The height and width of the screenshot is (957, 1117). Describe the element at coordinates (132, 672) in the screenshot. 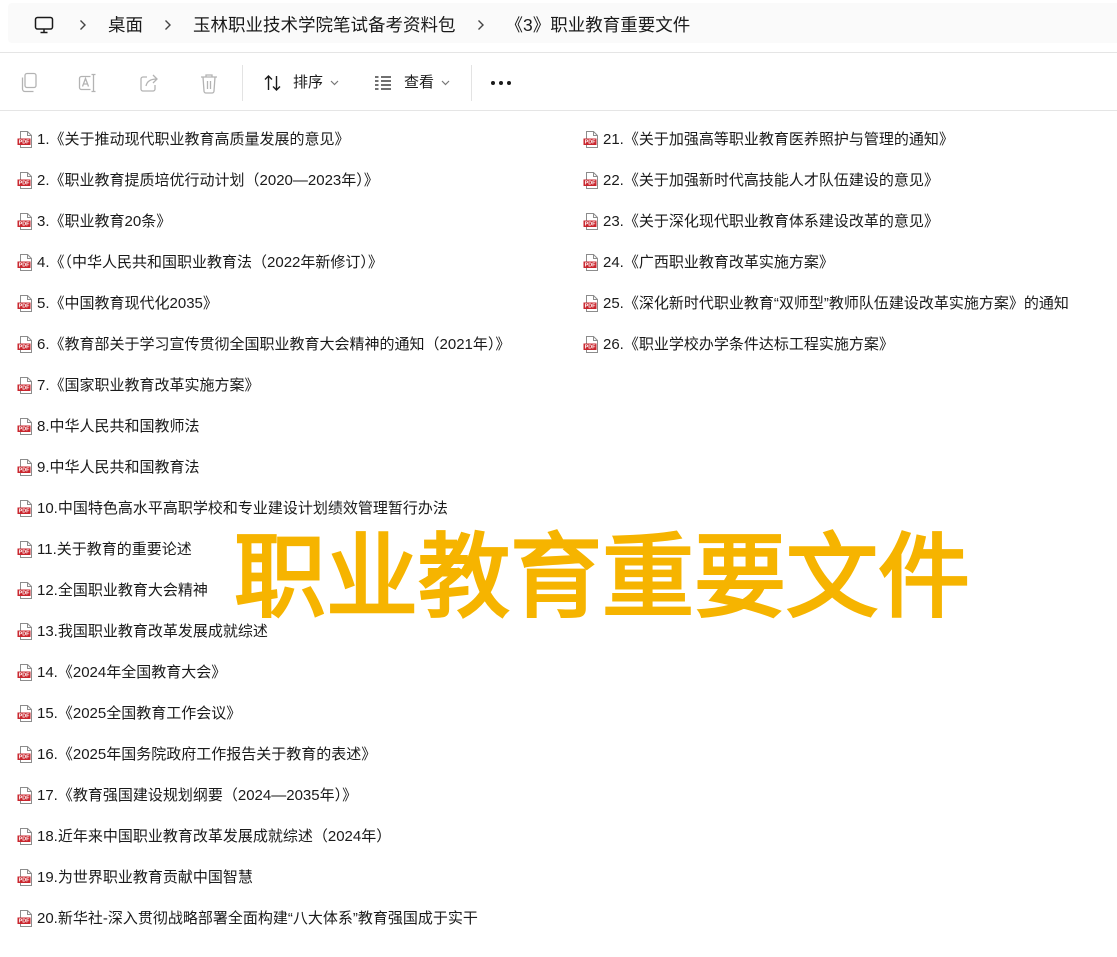

I see `file-name: 14.《2024年全国教育大会》` at that location.